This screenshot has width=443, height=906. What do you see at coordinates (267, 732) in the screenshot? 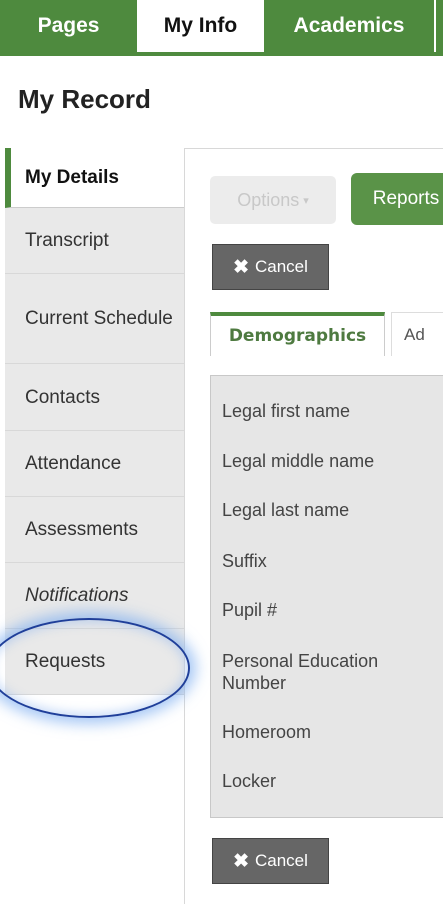
I see `field-label-homeroom: Homeroom` at bounding box center [267, 732].